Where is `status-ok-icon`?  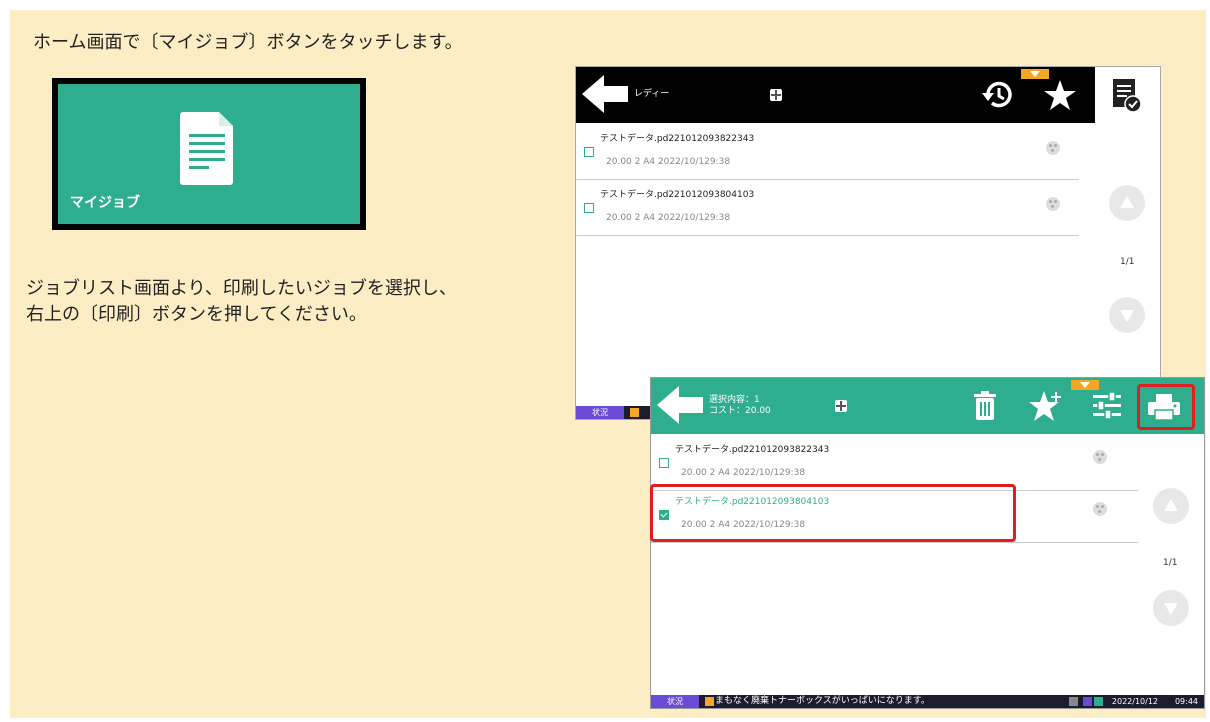 status-ok-icon is located at coordinates (1098, 701).